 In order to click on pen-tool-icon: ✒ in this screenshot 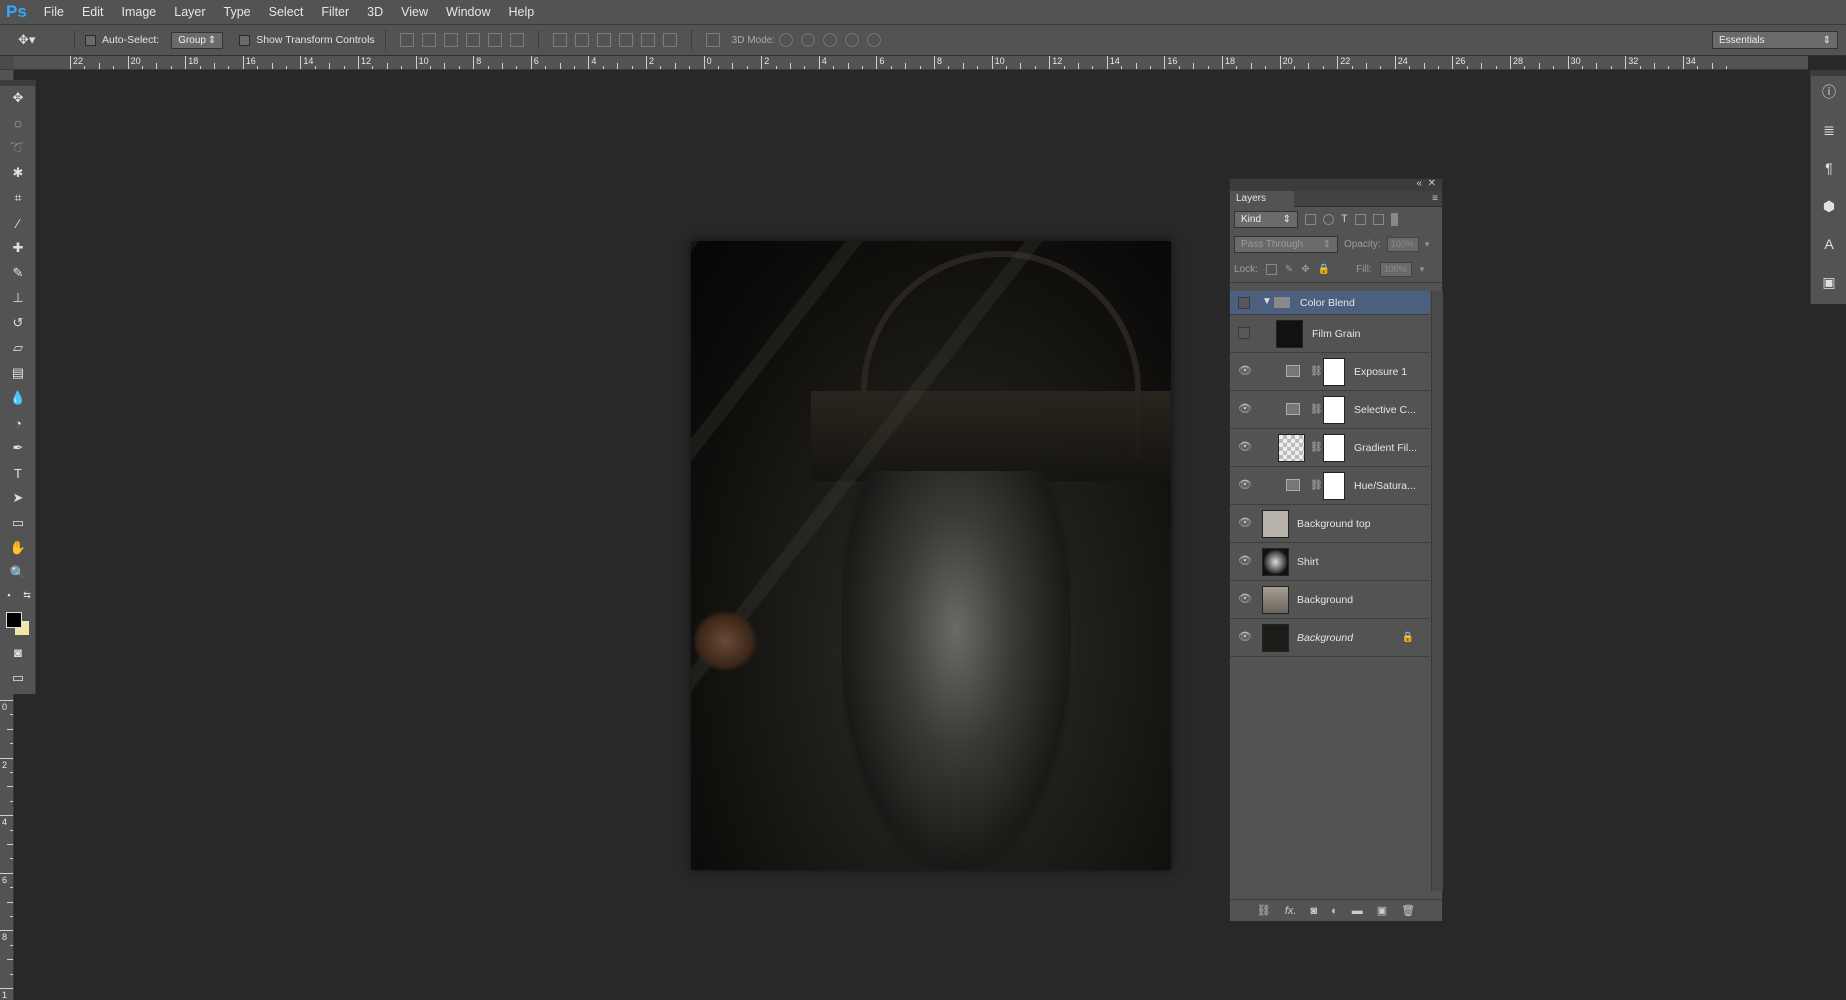, I will do `click(18, 448)`.